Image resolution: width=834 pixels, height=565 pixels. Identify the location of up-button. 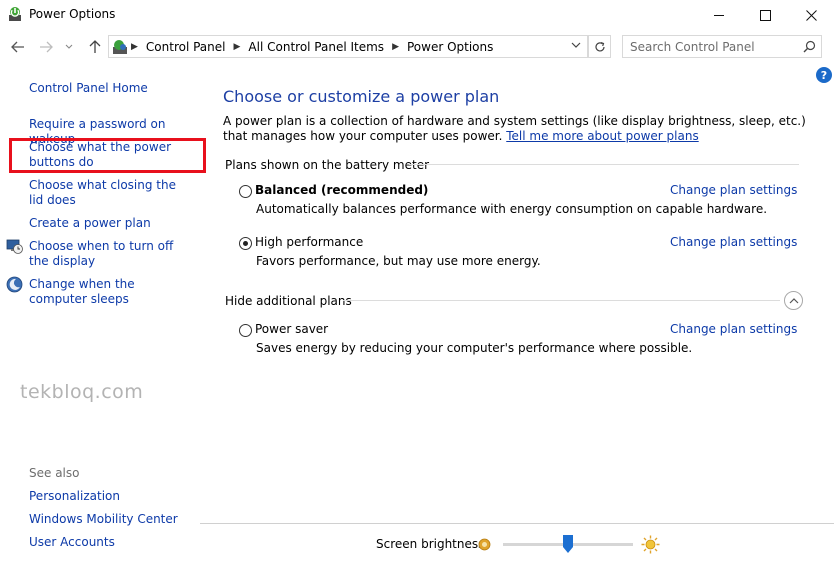
(95, 47).